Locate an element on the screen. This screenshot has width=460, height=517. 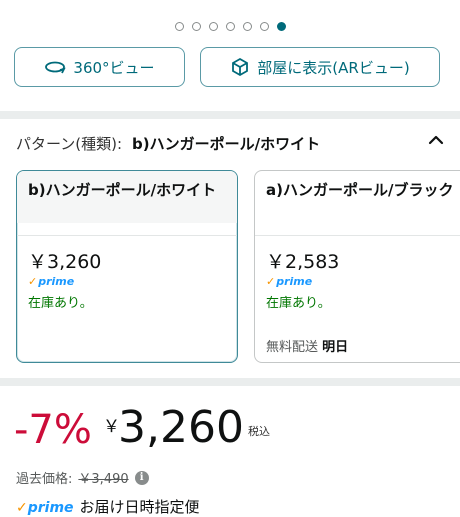
chevron-up-icon is located at coordinates (436, 140).